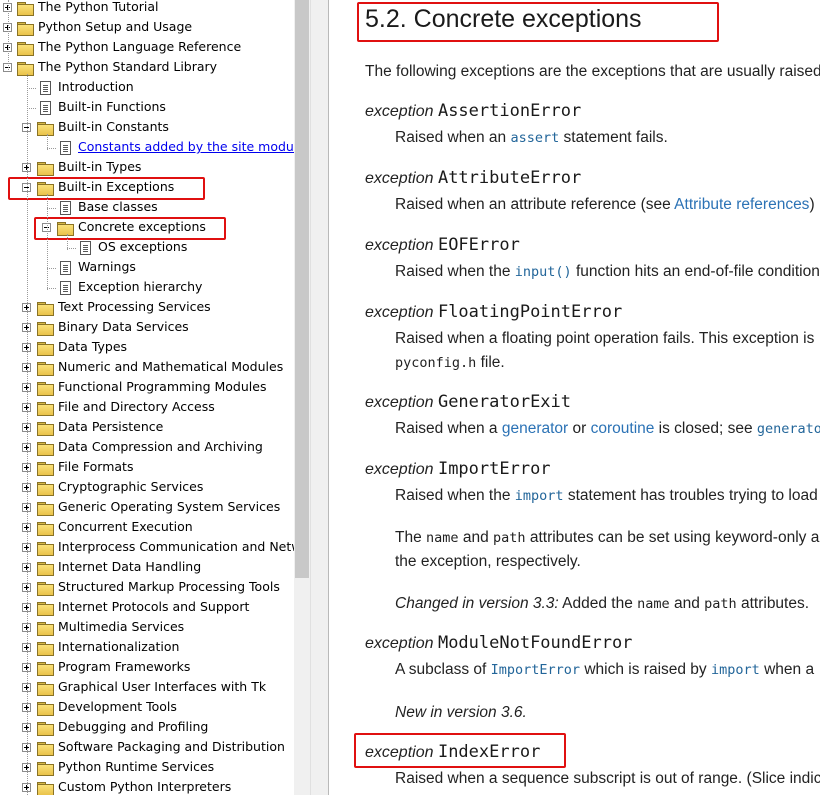 This screenshot has width=820, height=795. Describe the element at coordinates (129, 566) in the screenshot. I see `tree-item-label: Internet Data Handling` at that location.